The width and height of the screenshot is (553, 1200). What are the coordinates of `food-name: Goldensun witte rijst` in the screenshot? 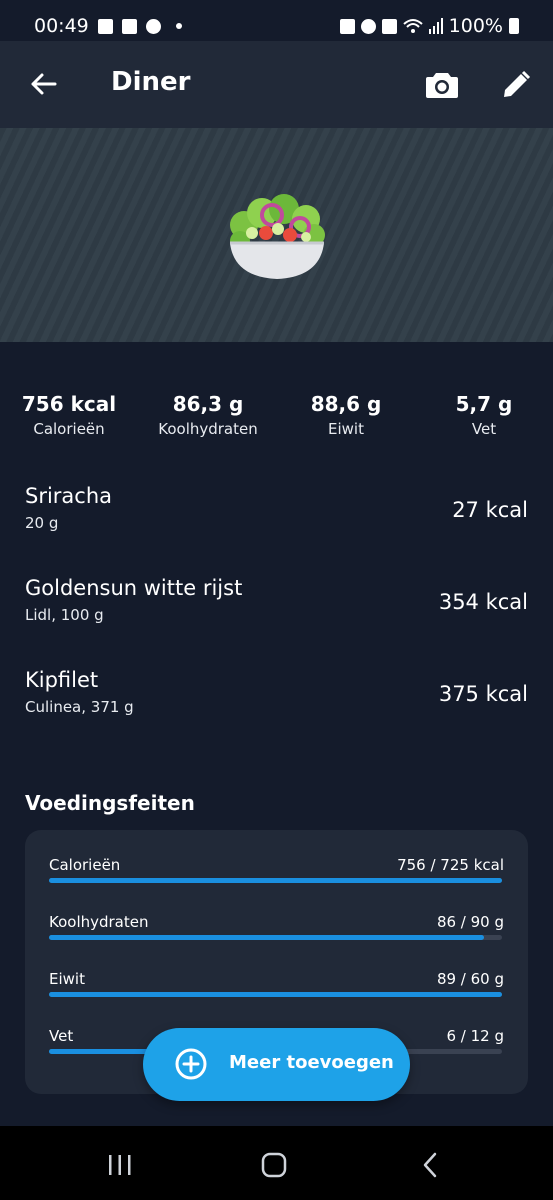 It's located at (134, 588).